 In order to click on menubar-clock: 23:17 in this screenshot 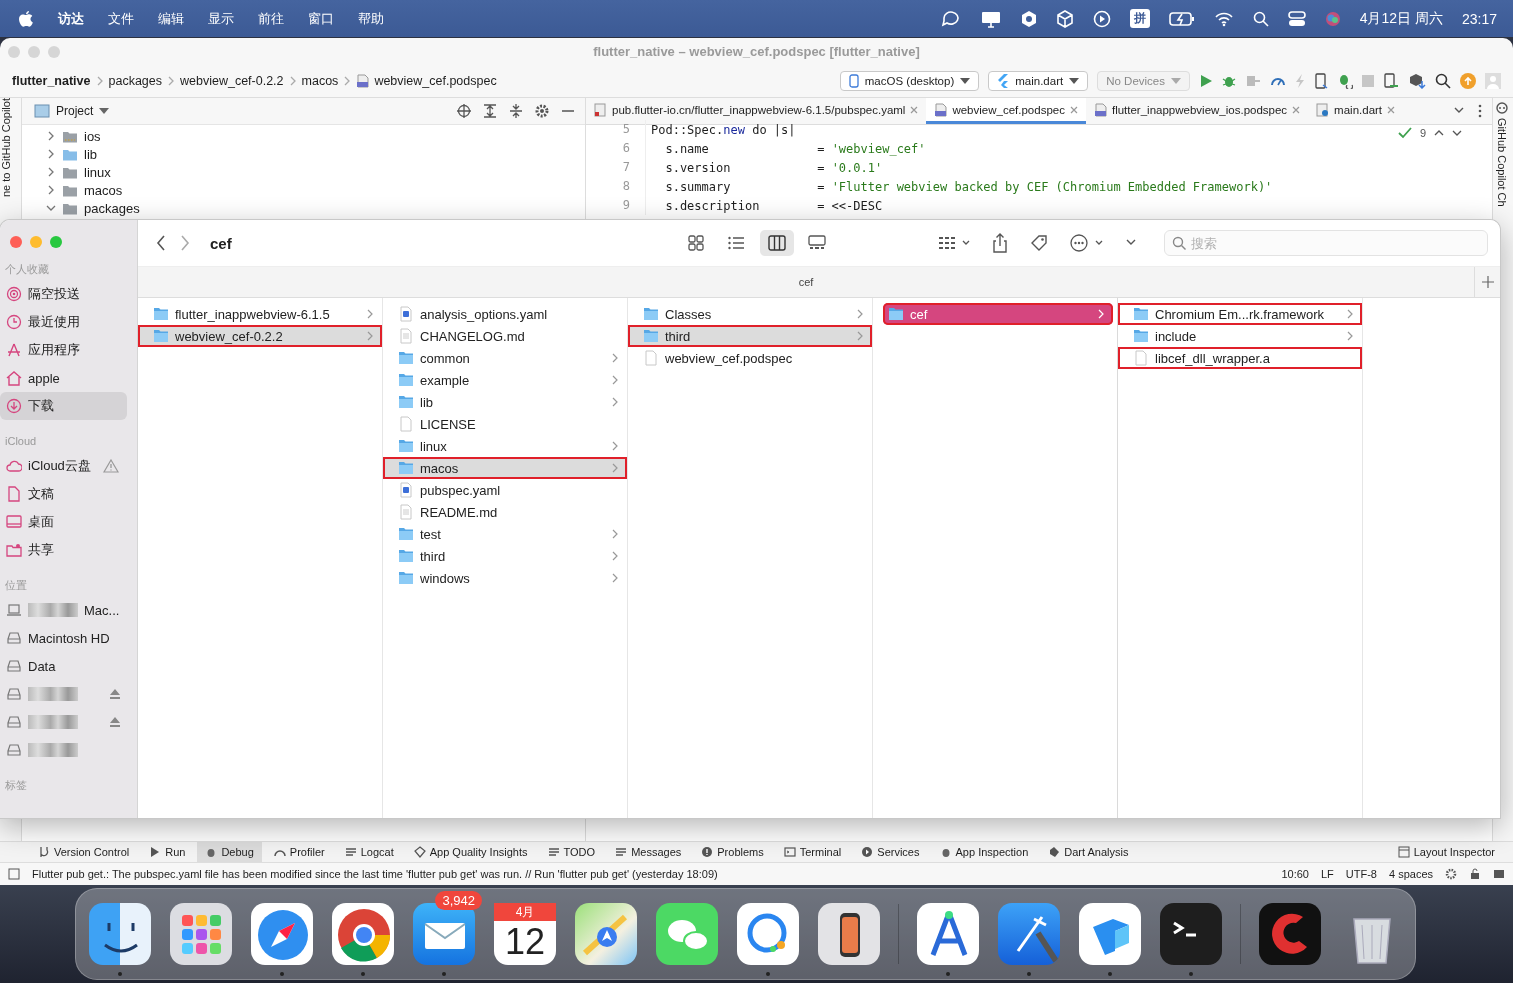, I will do `click(1479, 18)`.